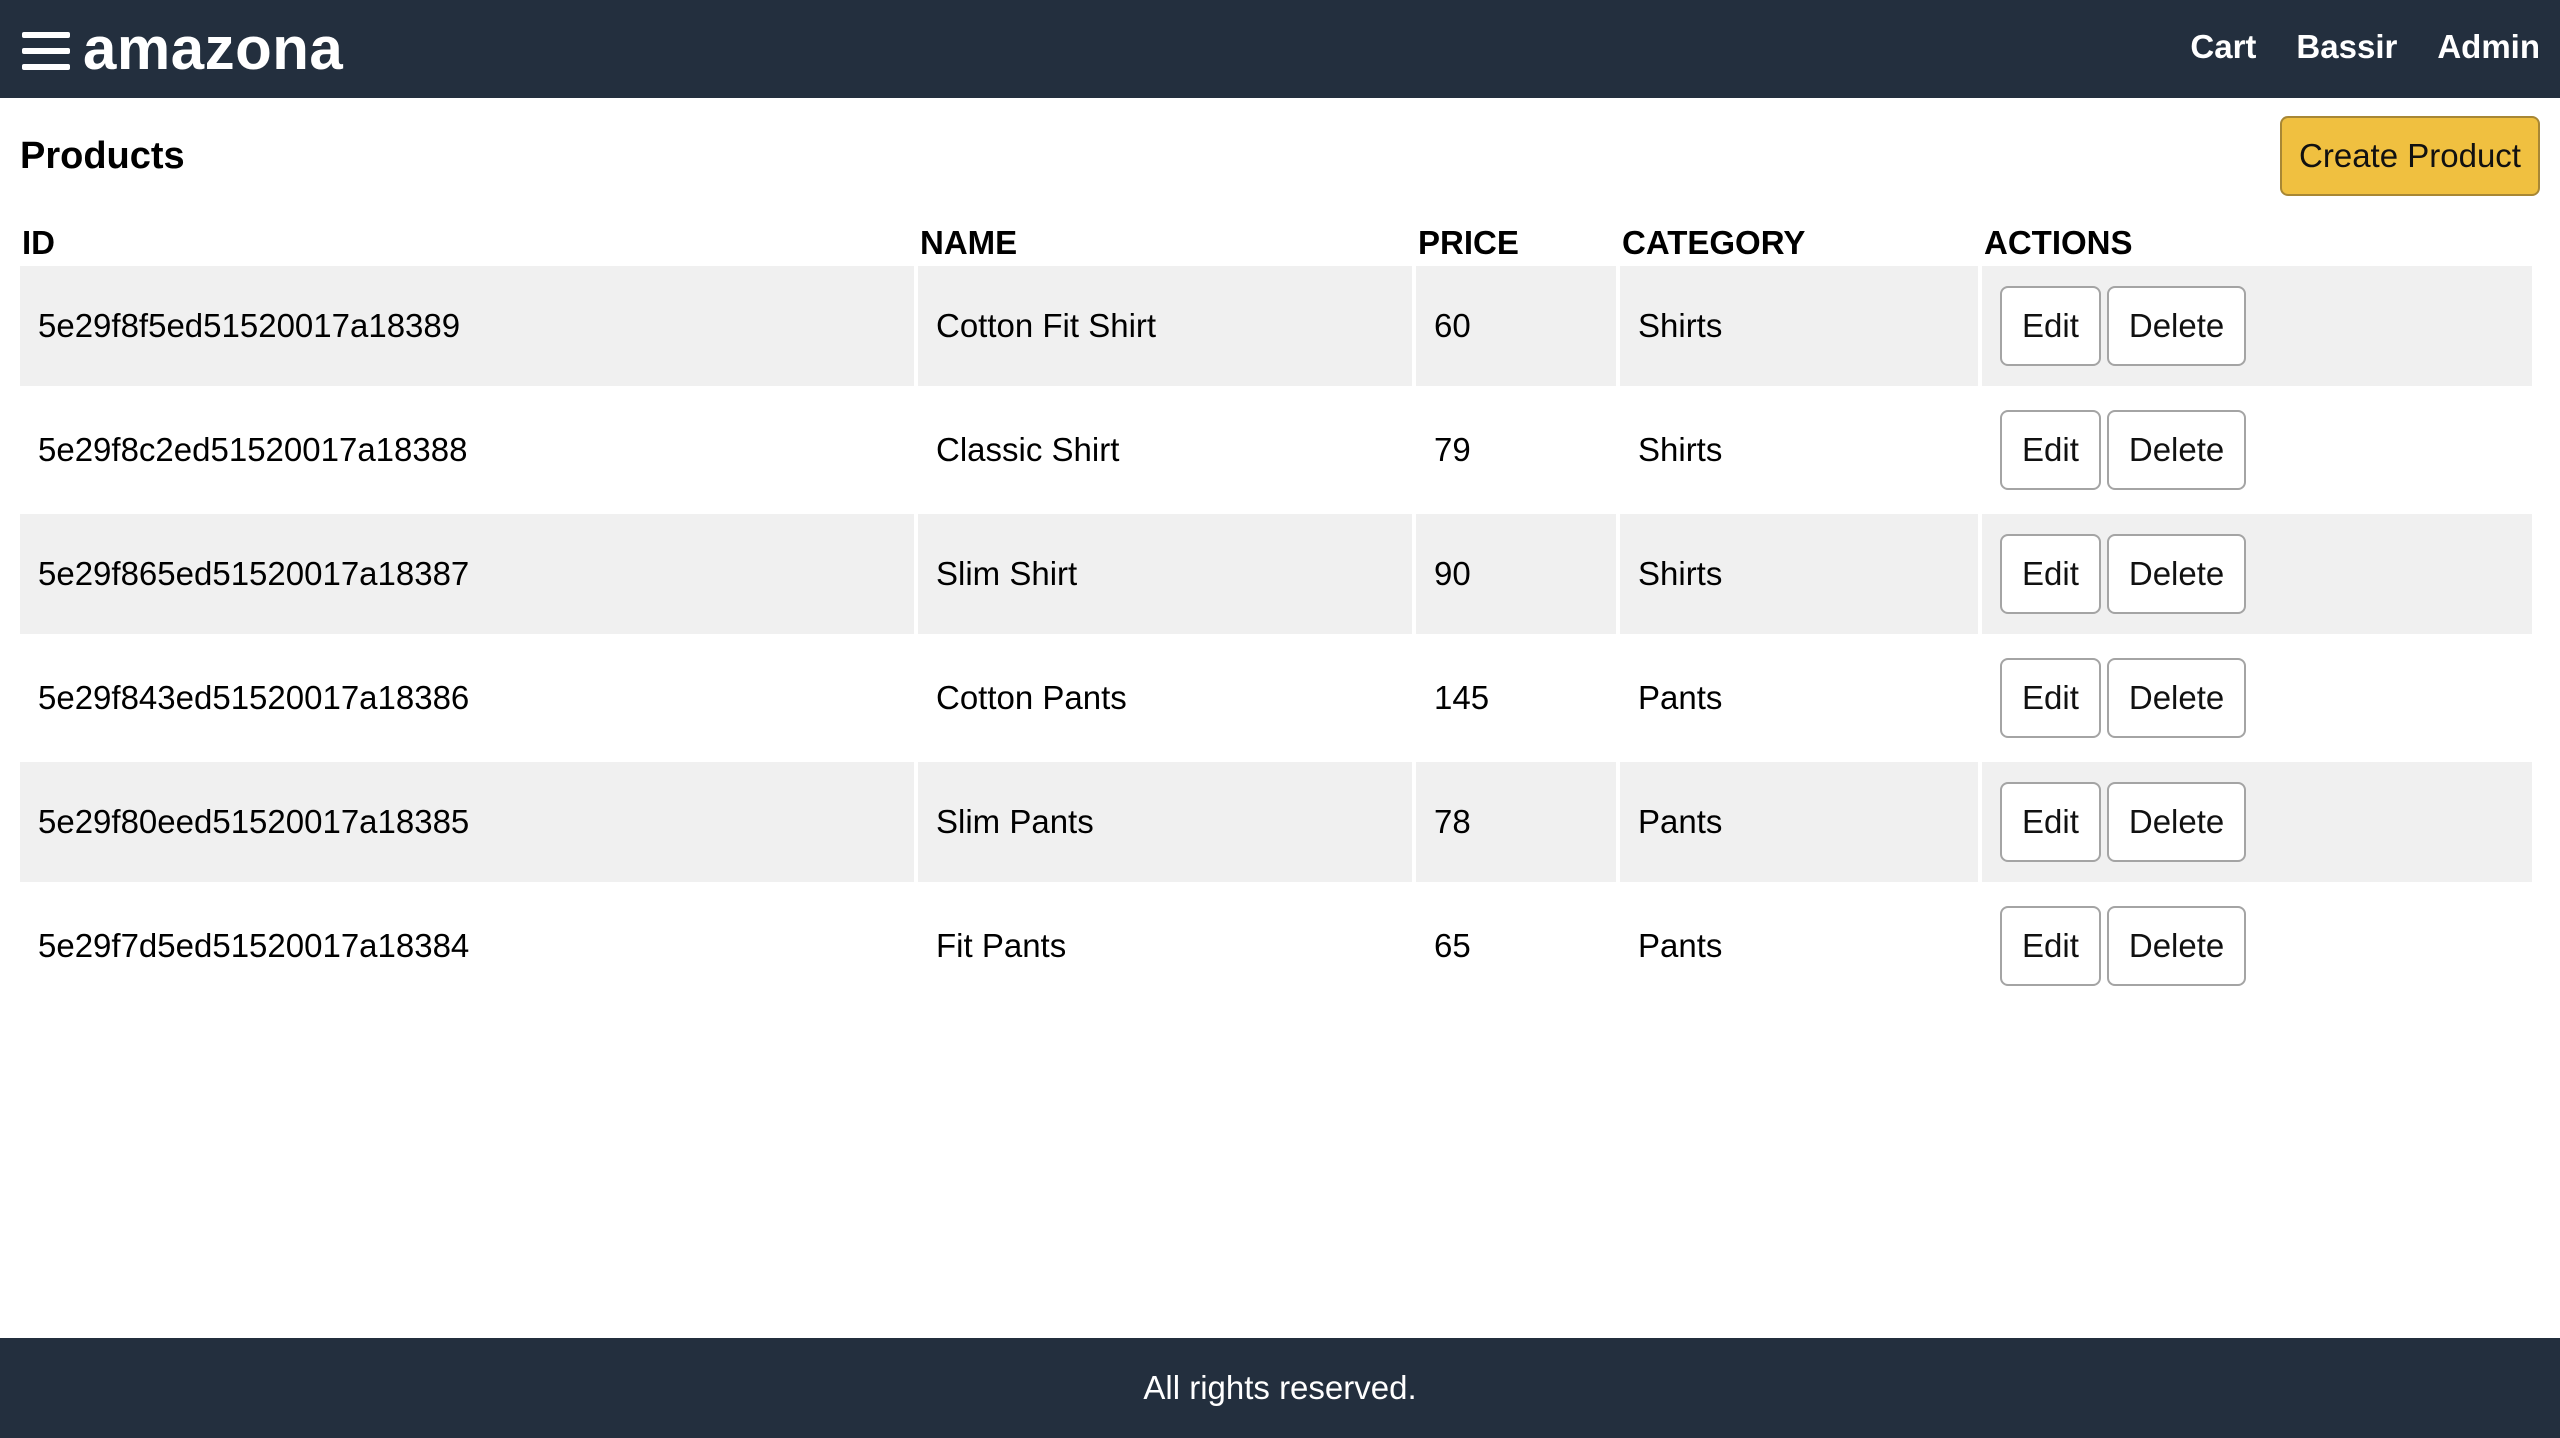 The height and width of the screenshot is (1438, 2560). Describe the element at coordinates (969, 242) in the screenshot. I see `column-header-name: NAME` at that location.